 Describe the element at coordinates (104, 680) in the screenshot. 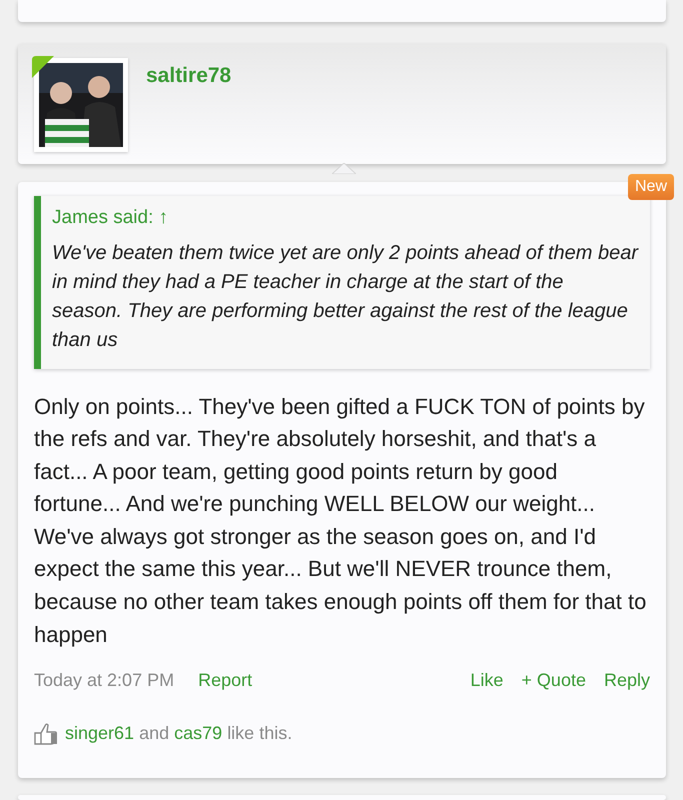

I see `post-time: Today at 2:07 PM` at that location.